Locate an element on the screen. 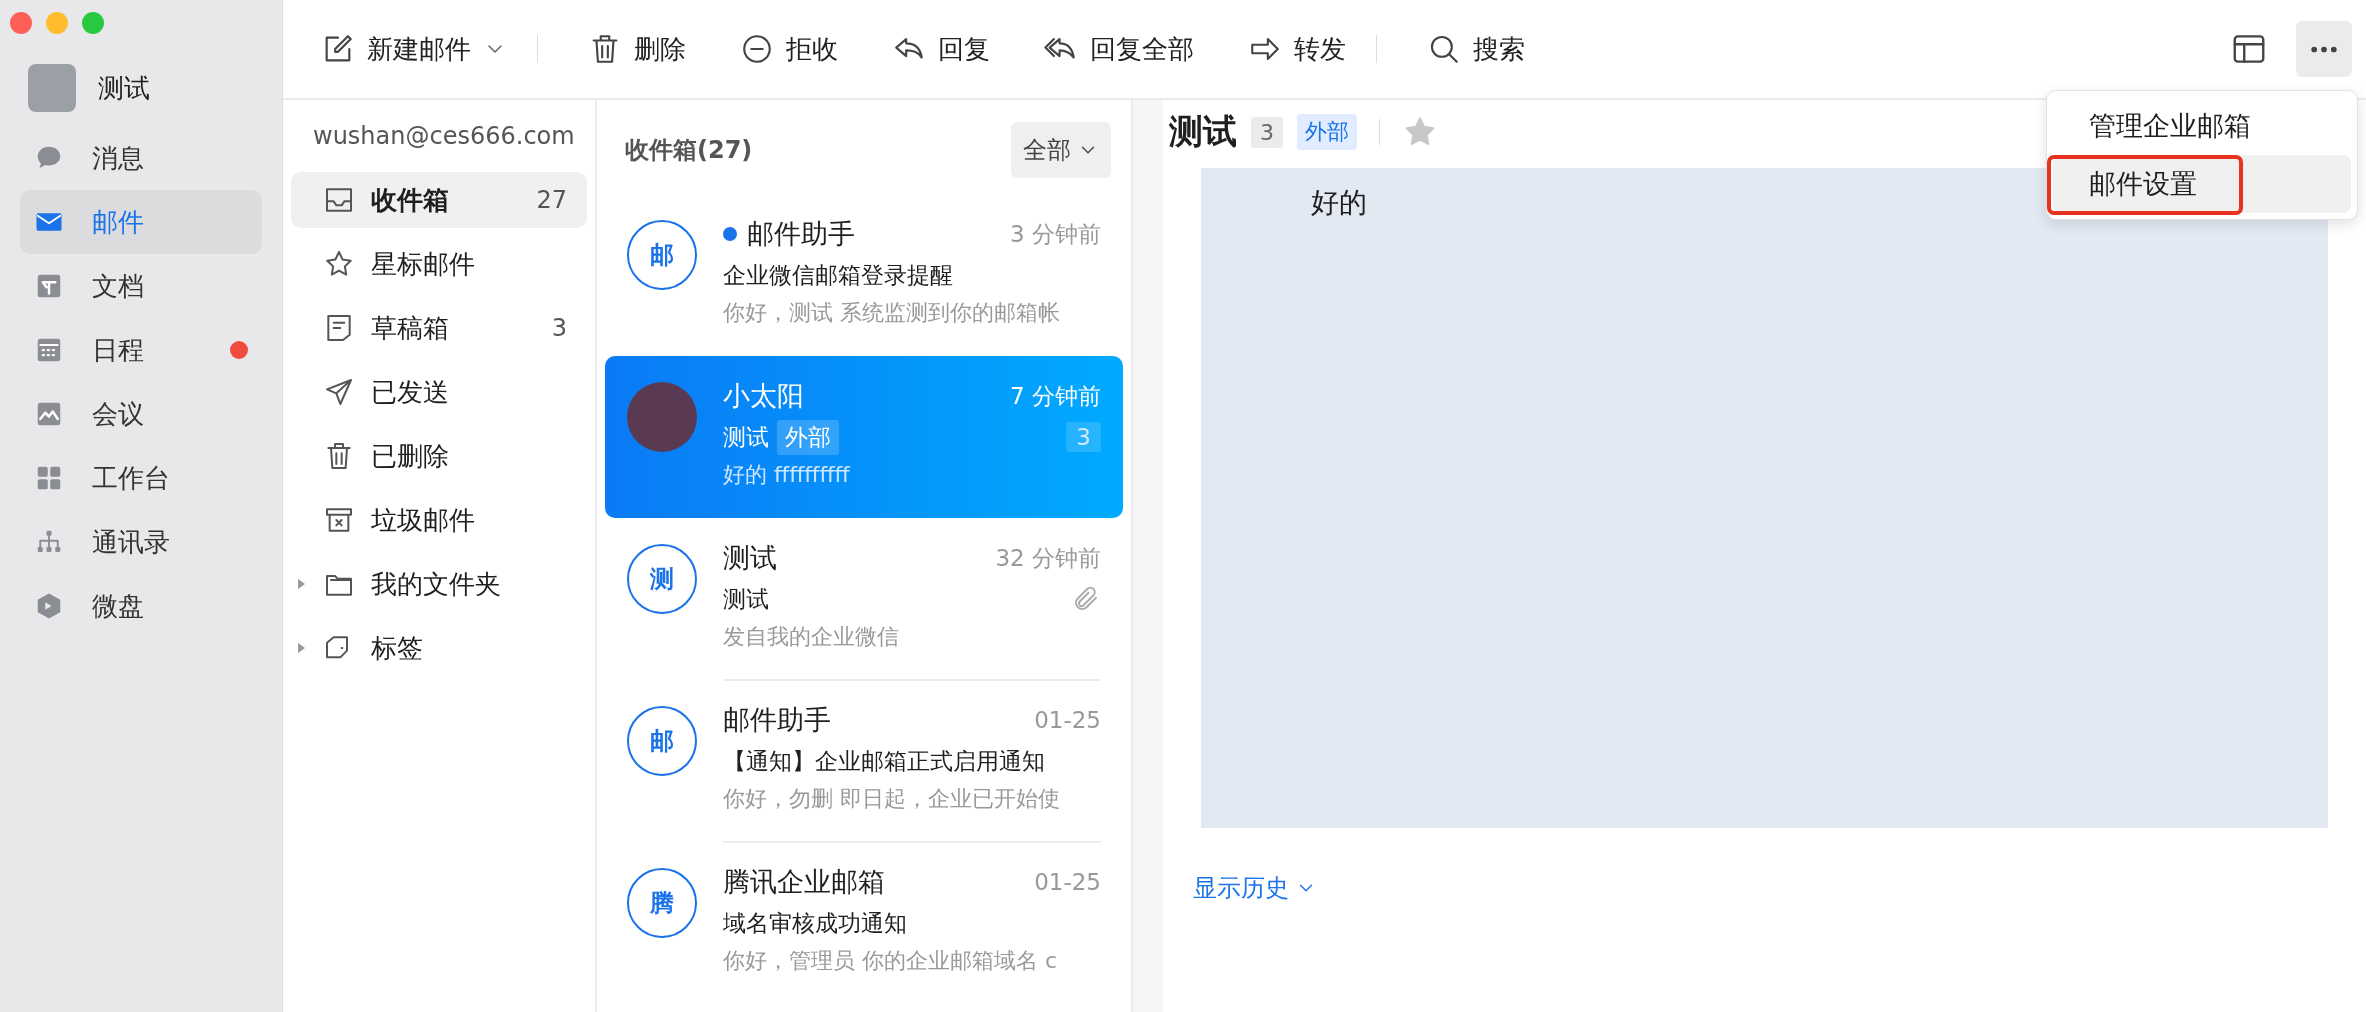 This screenshot has width=2366, height=1012. nav-item: 工作台 is located at coordinates (141, 478).